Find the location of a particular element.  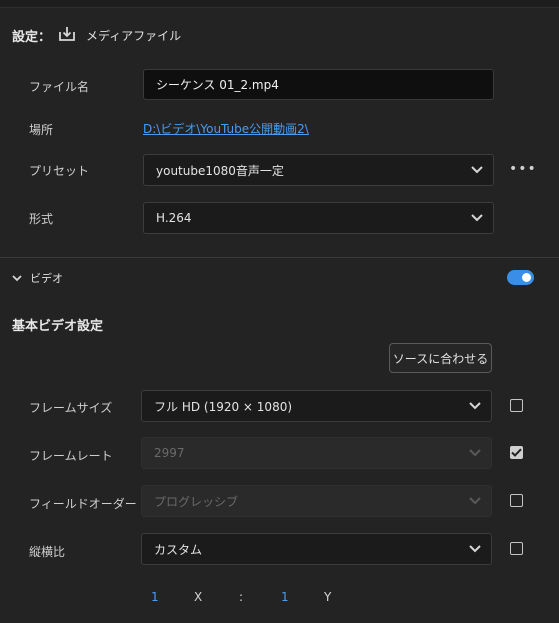

video-section-label: ビデオ is located at coordinates (46, 278).